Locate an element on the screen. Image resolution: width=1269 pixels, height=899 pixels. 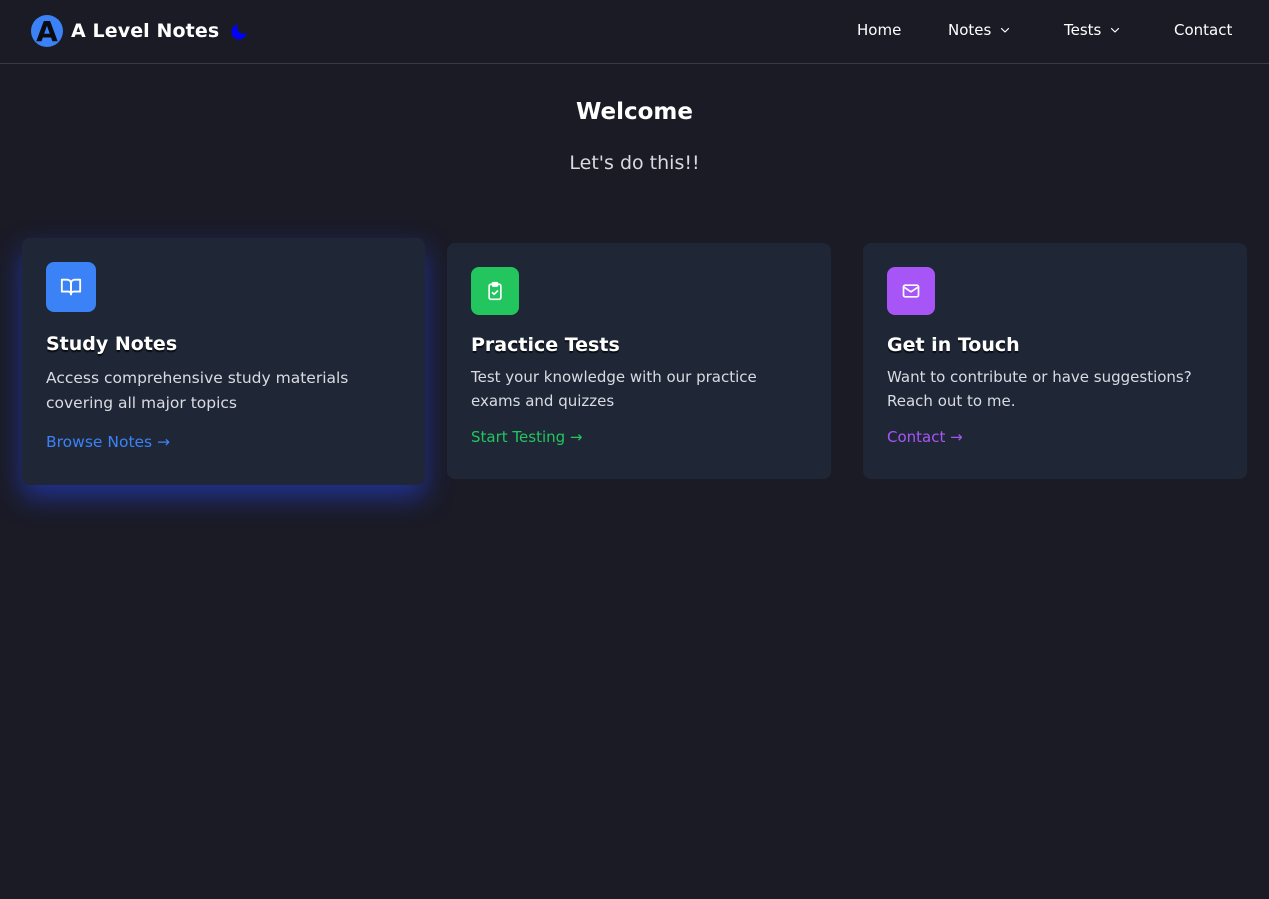
nav-tests-dropdown: Tests is located at coordinates (1092, 30).